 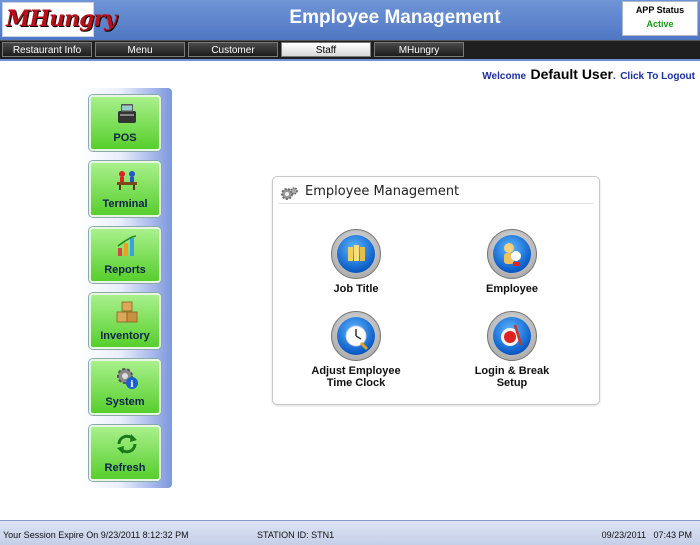 What do you see at coordinates (127, 379) in the screenshot?
I see `system-gears-icon: i` at bounding box center [127, 379].